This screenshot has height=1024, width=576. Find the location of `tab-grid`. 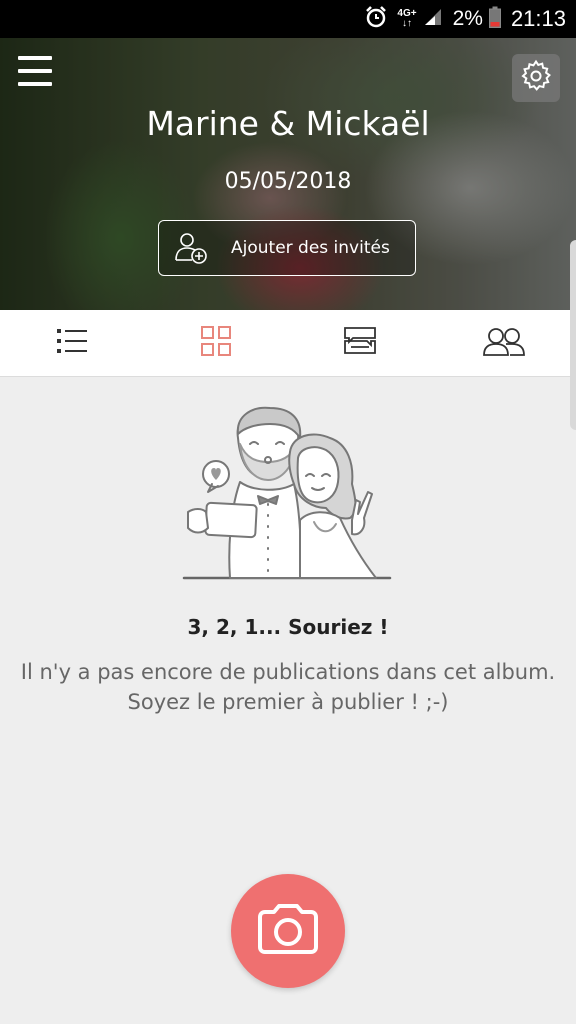

tab-grid is located at coordinates (216, 343).